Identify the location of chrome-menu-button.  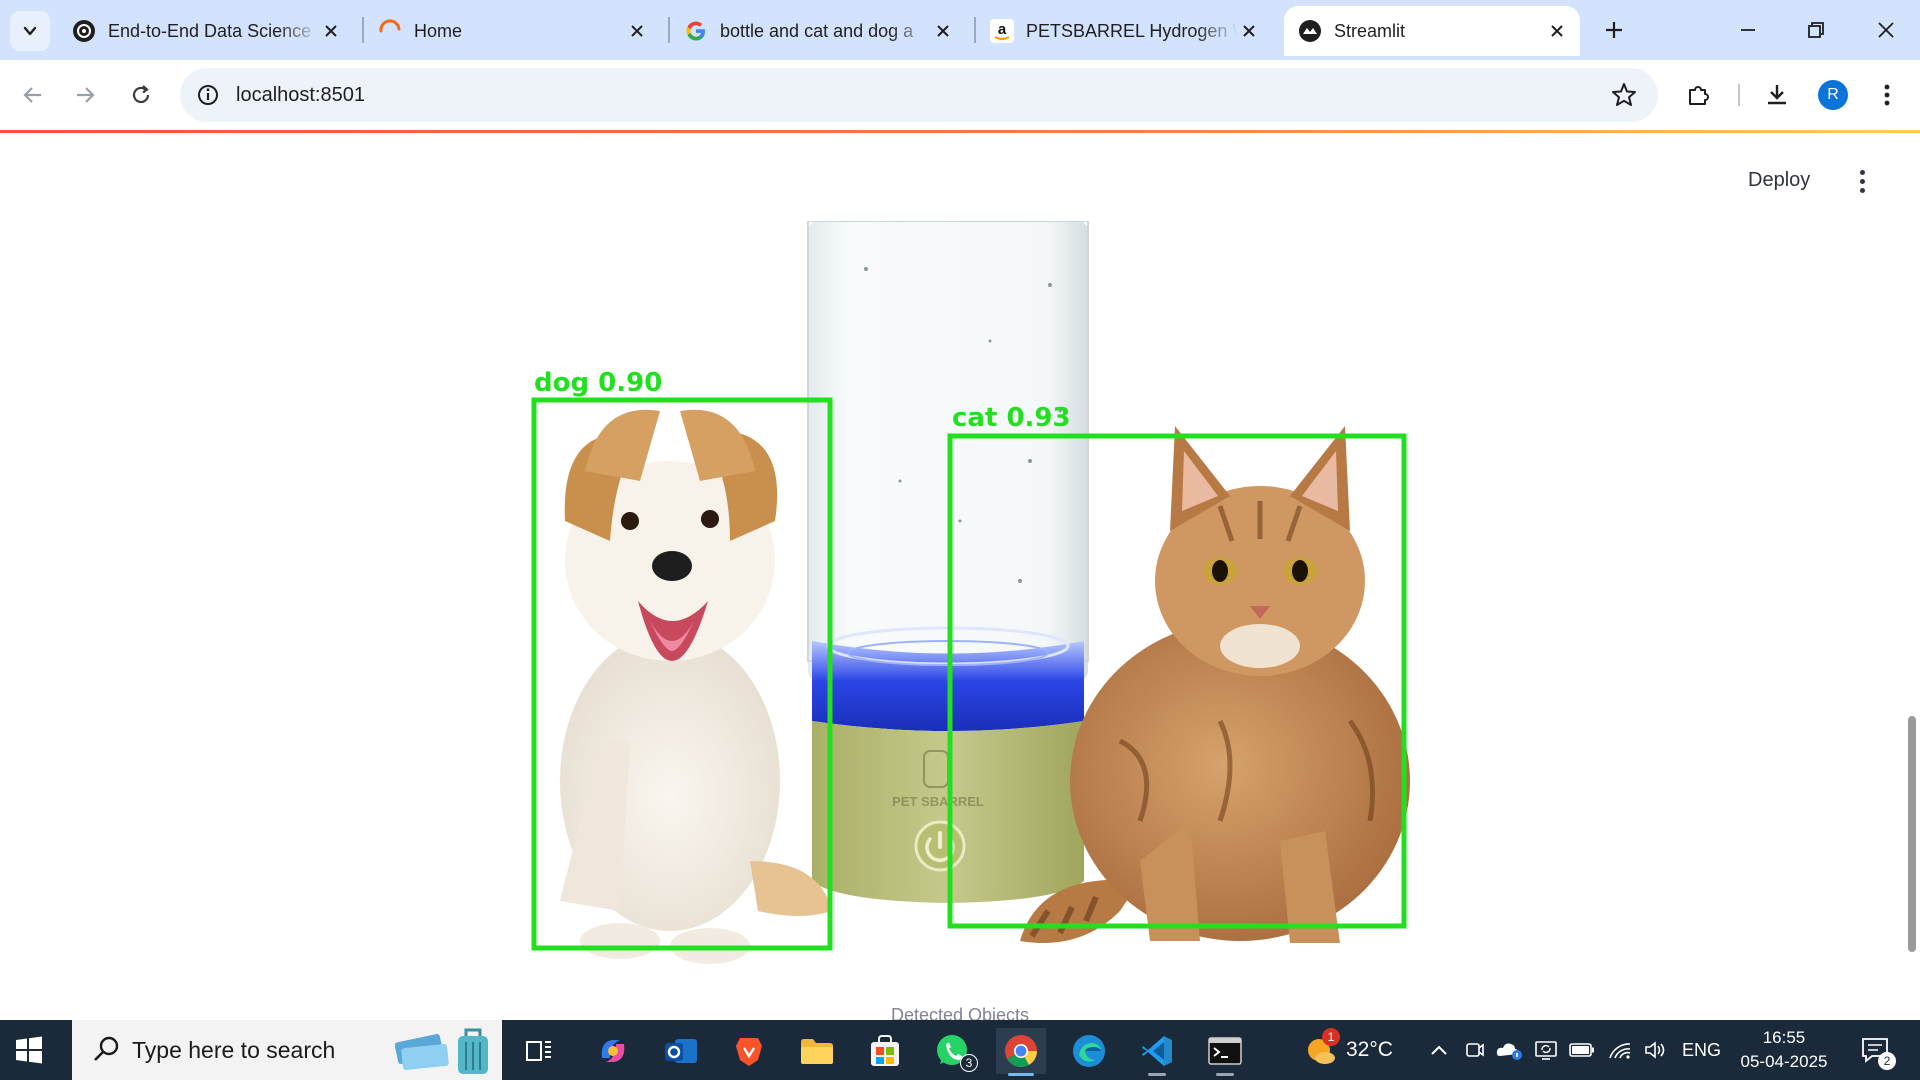
(1887, 95).